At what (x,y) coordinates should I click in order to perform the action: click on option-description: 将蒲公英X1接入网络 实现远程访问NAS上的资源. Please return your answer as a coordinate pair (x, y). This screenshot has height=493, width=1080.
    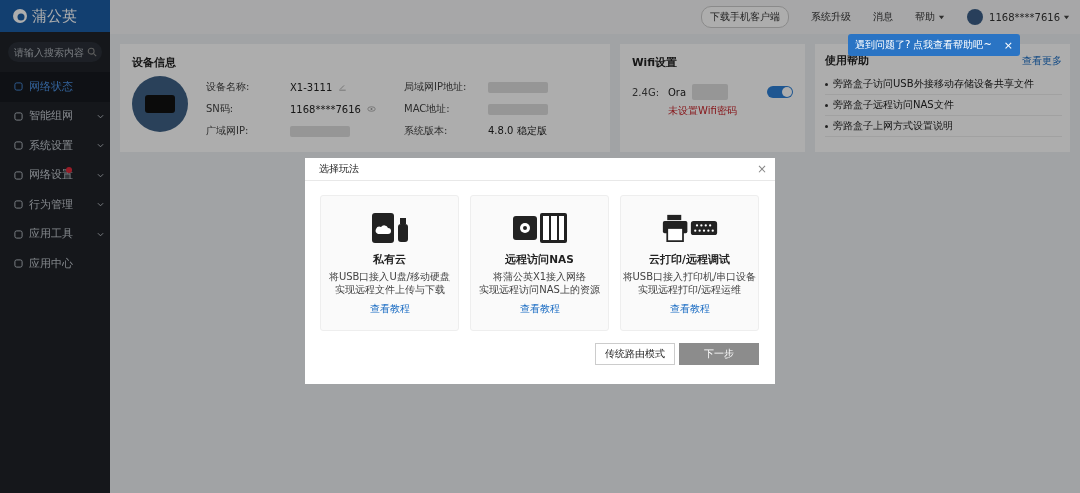
    Looking at the image, I should click on (539, 283).